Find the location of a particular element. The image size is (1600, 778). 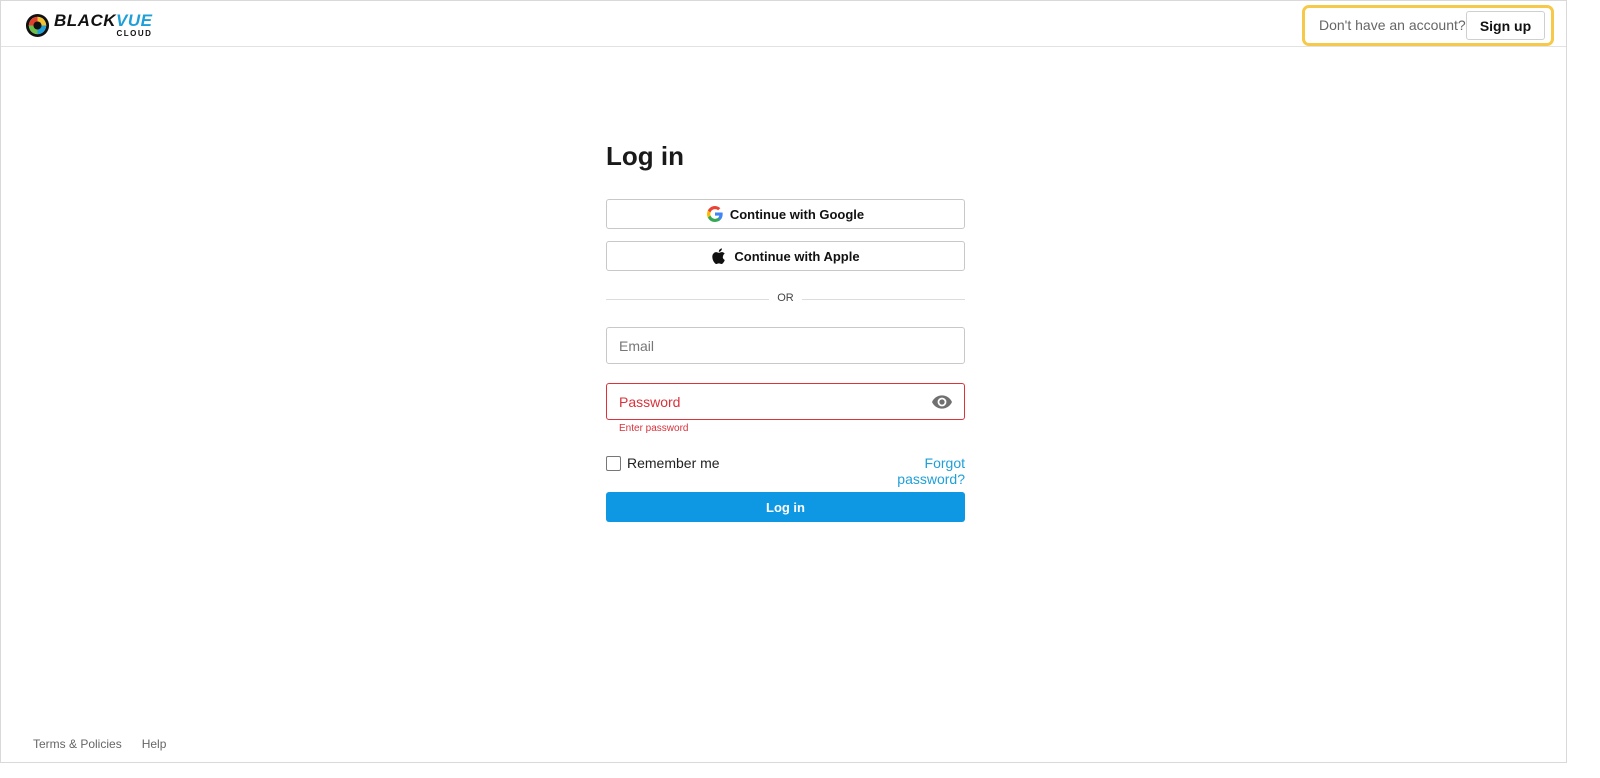

blackvue-cloud-logo: BLACKVUE CLOUD is located at coordinates (88, 25).